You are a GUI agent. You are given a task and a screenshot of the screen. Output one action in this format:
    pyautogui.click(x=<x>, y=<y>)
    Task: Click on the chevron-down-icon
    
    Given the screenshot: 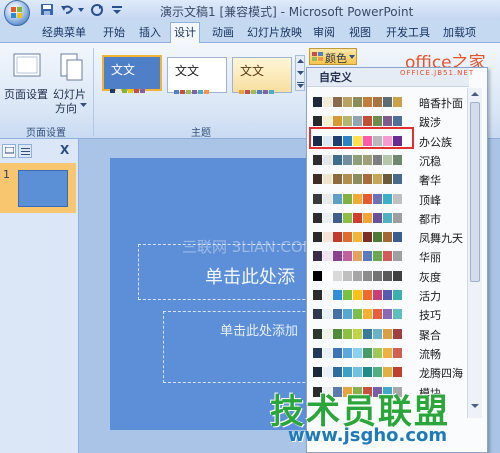 What is the action you would take?
    pyautogui.click(x=352, y=57)
    